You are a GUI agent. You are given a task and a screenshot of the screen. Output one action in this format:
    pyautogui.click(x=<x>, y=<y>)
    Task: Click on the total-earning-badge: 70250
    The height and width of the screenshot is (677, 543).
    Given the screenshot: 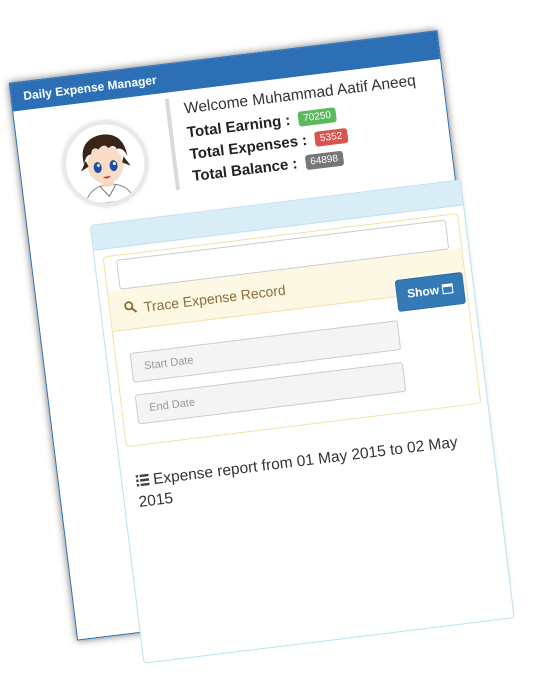 What is the action you would take?
    pyautogui.click(x=317, y=117)
    